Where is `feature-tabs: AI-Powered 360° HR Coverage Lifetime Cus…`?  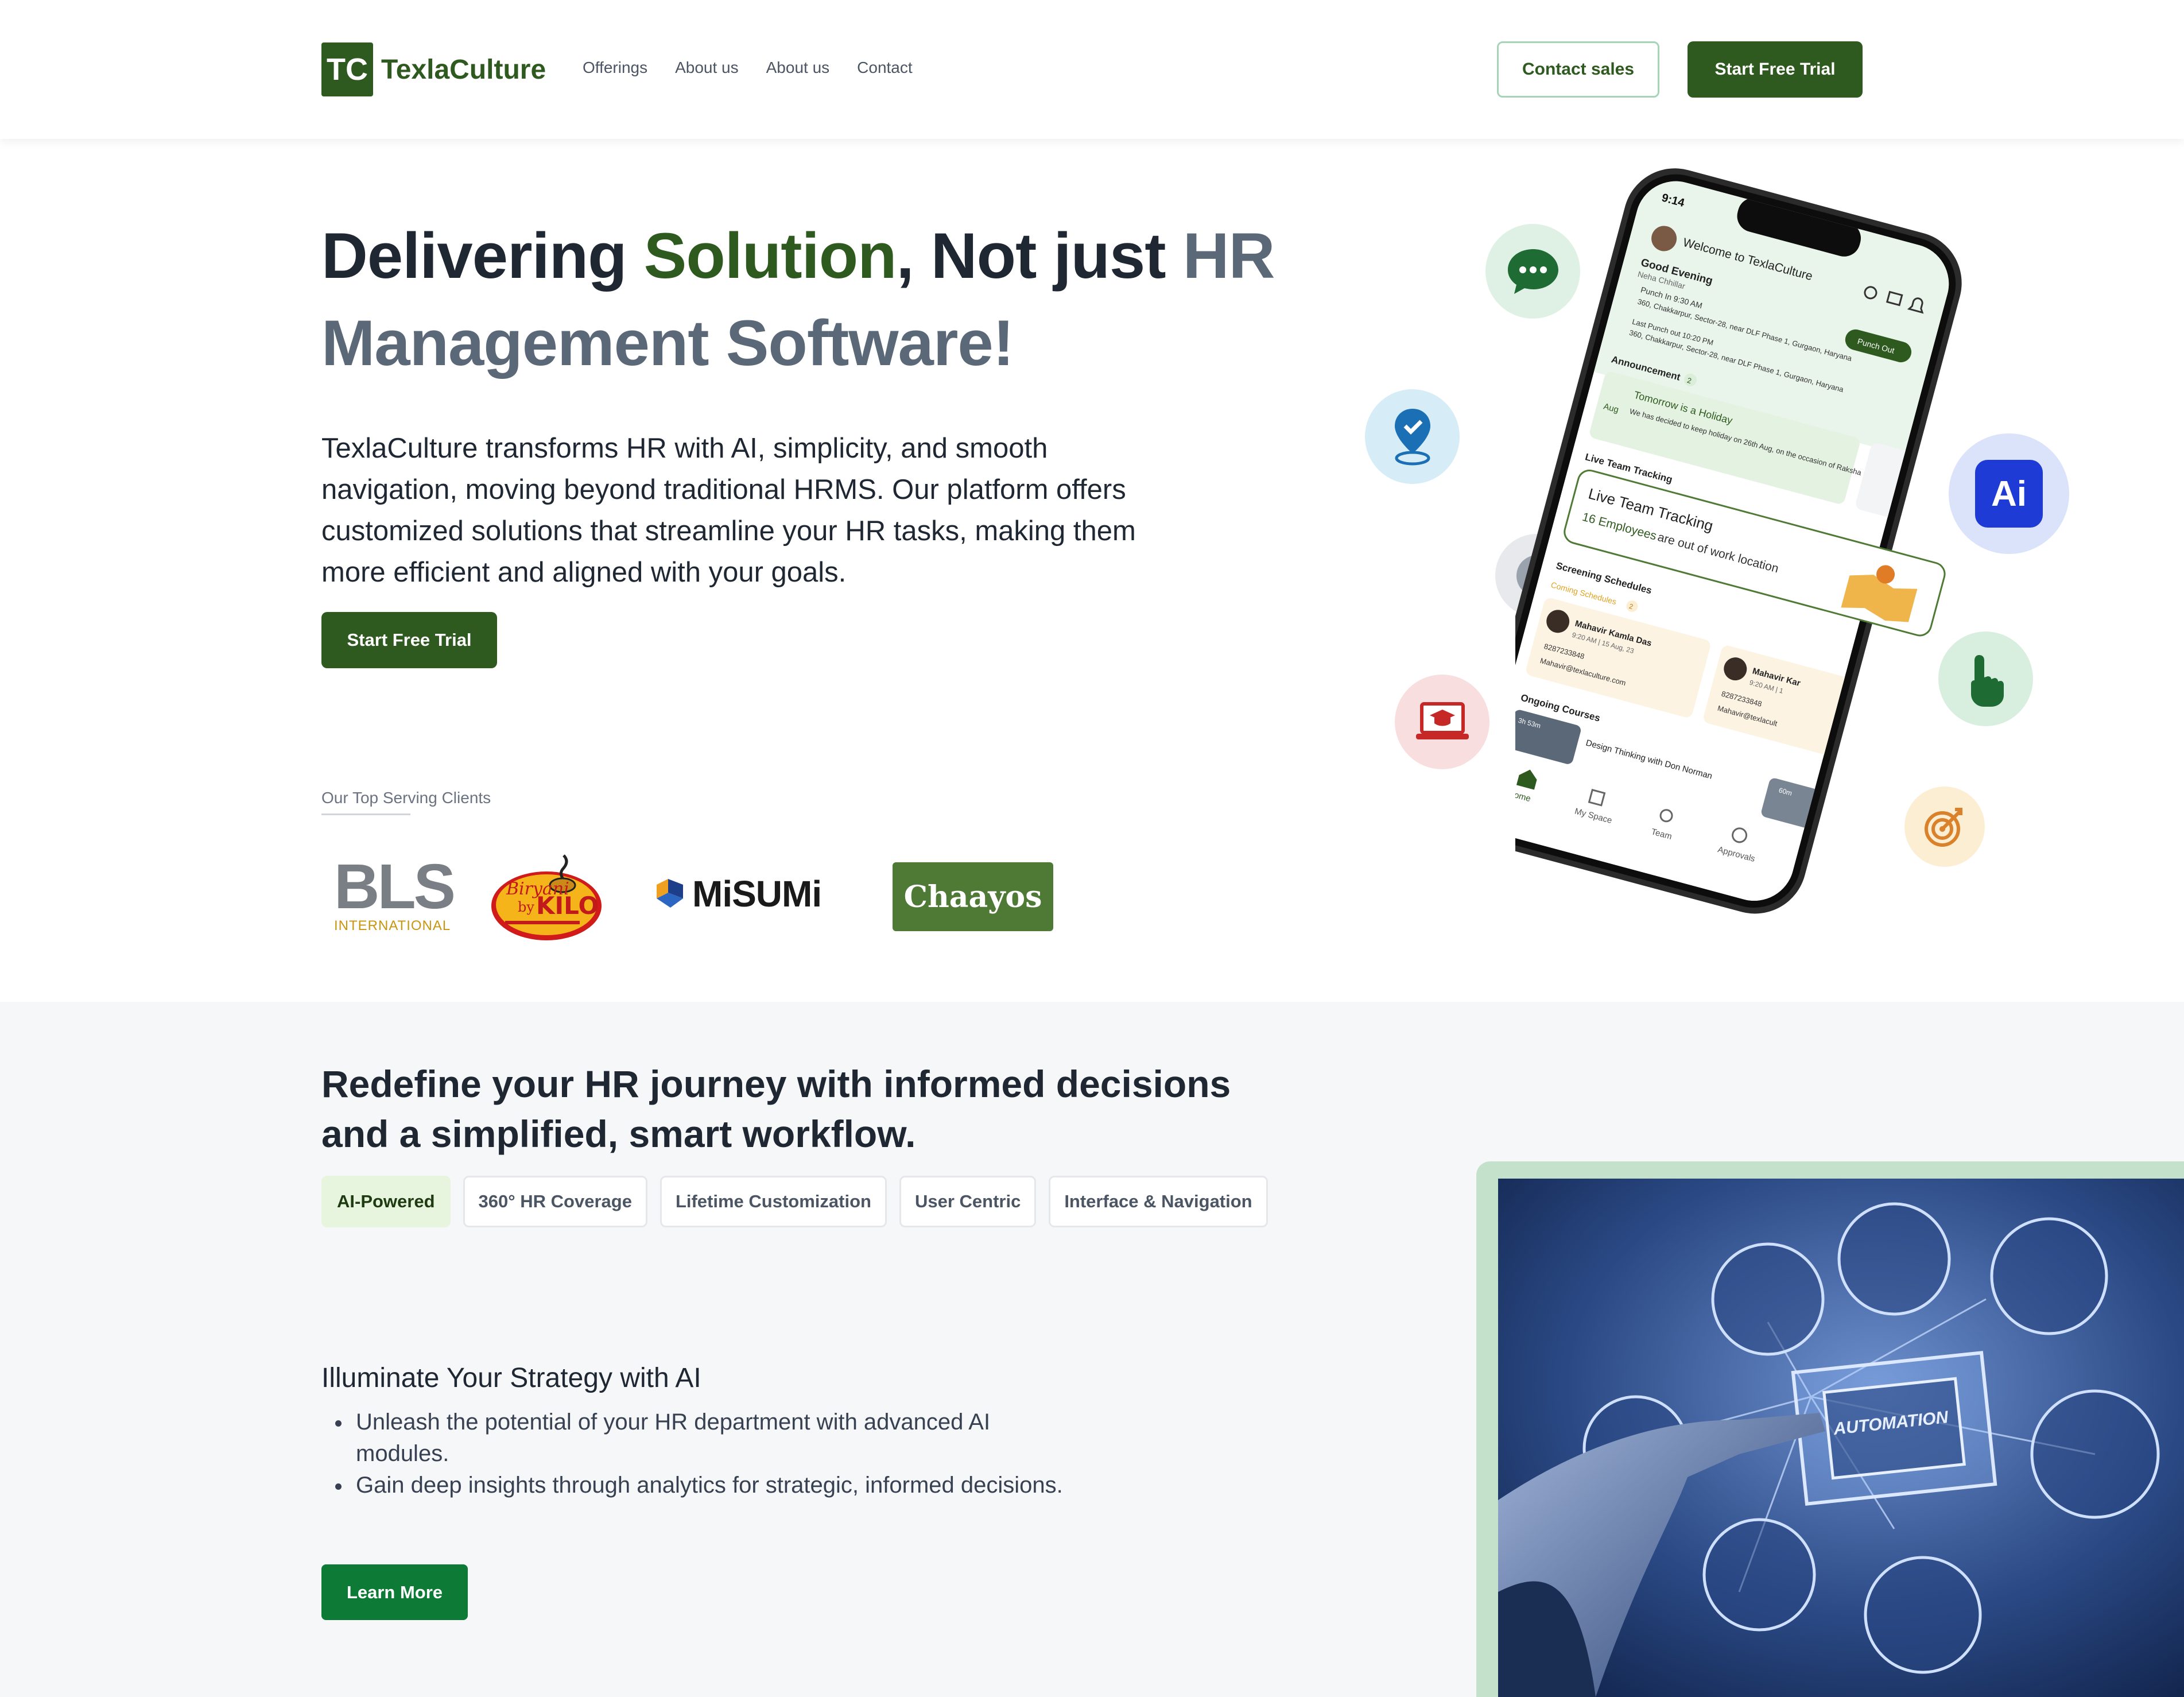
feature-tabs: AI-Powered 360° HR Coverage Lifetime Cus… is located at coordinates (794, 1201).